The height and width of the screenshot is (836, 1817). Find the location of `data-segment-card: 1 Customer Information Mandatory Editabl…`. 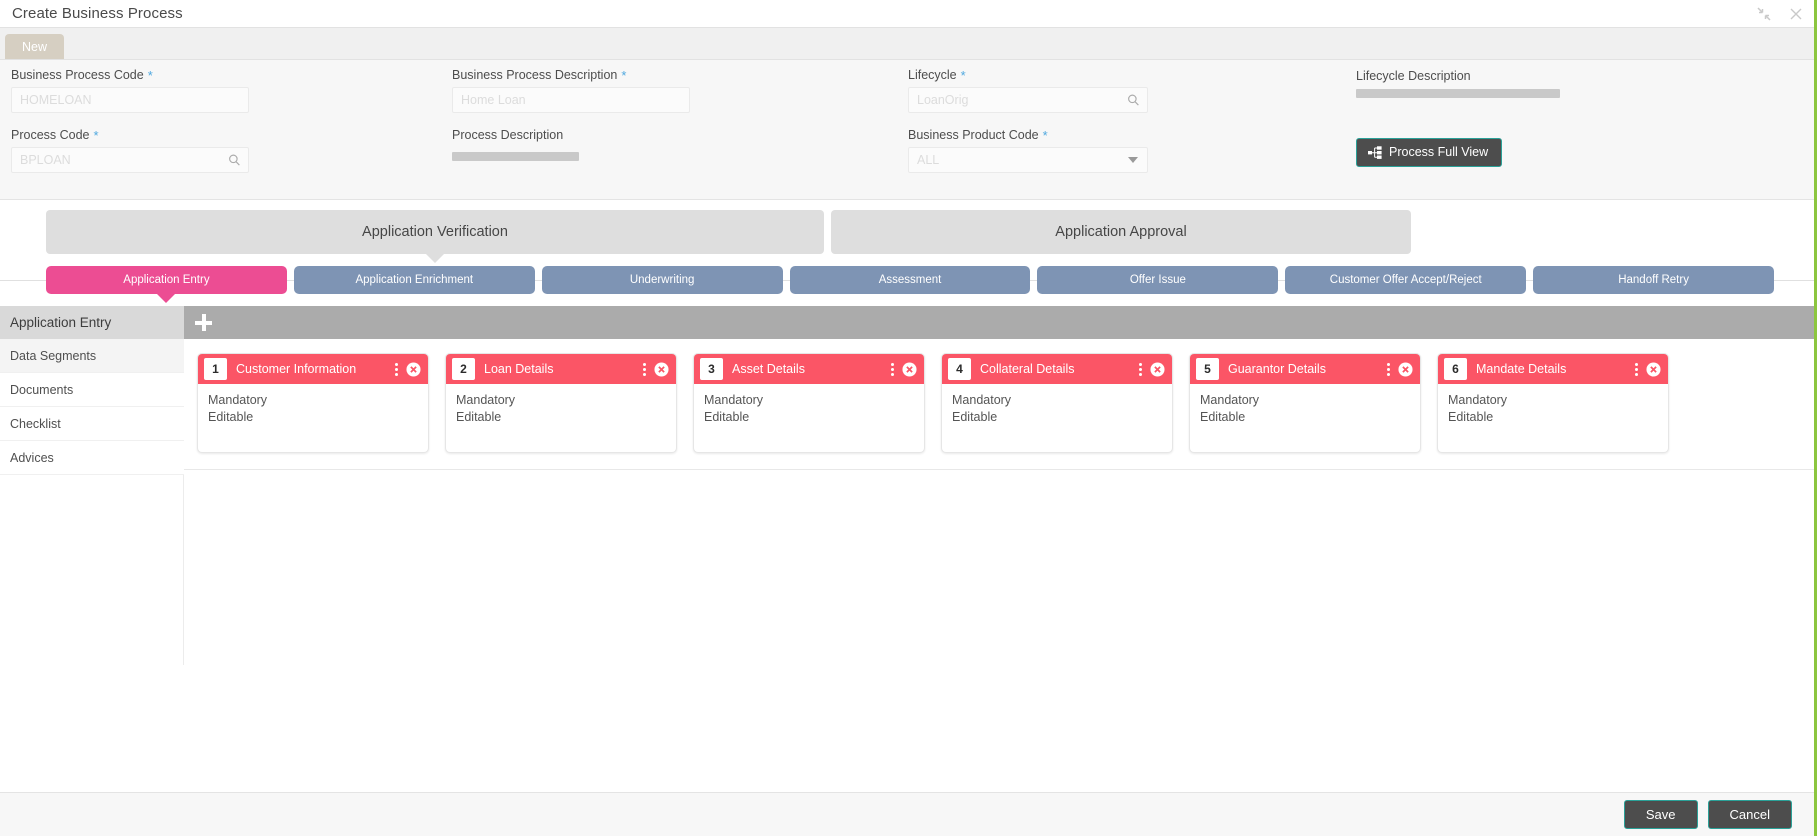

data-segment-card: 1 Customer Information Mandatory Editabl… is located at coordinates (313, 403).